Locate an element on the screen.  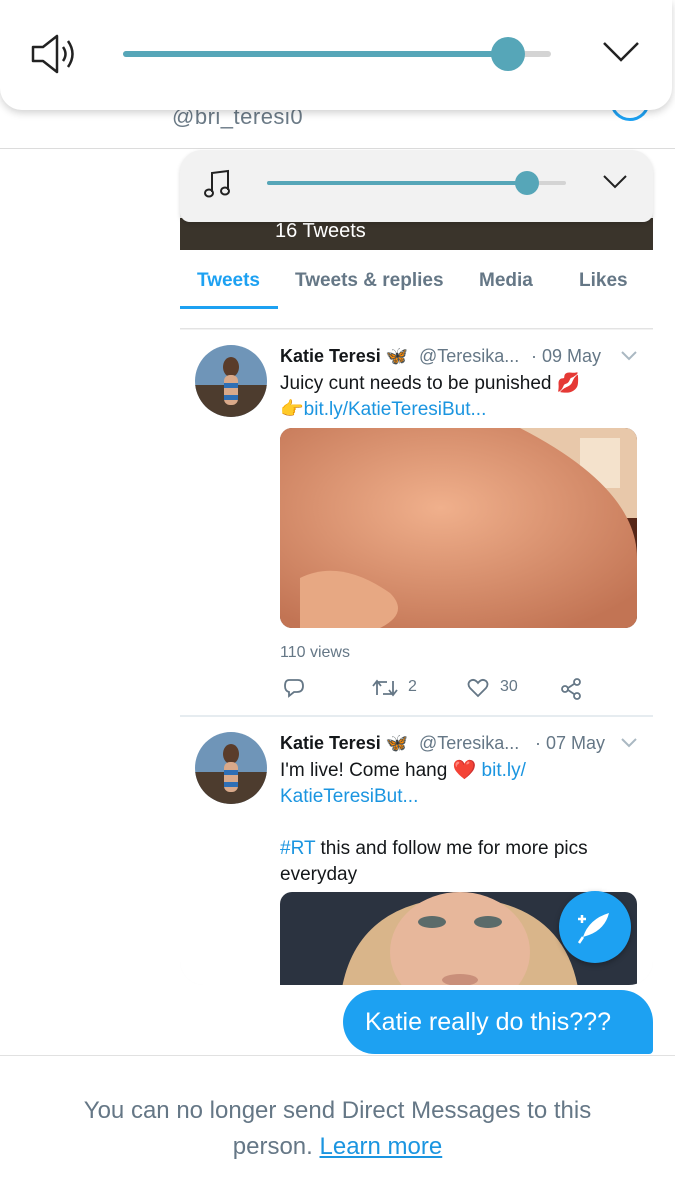
divider is located at coordinates (337, 148).